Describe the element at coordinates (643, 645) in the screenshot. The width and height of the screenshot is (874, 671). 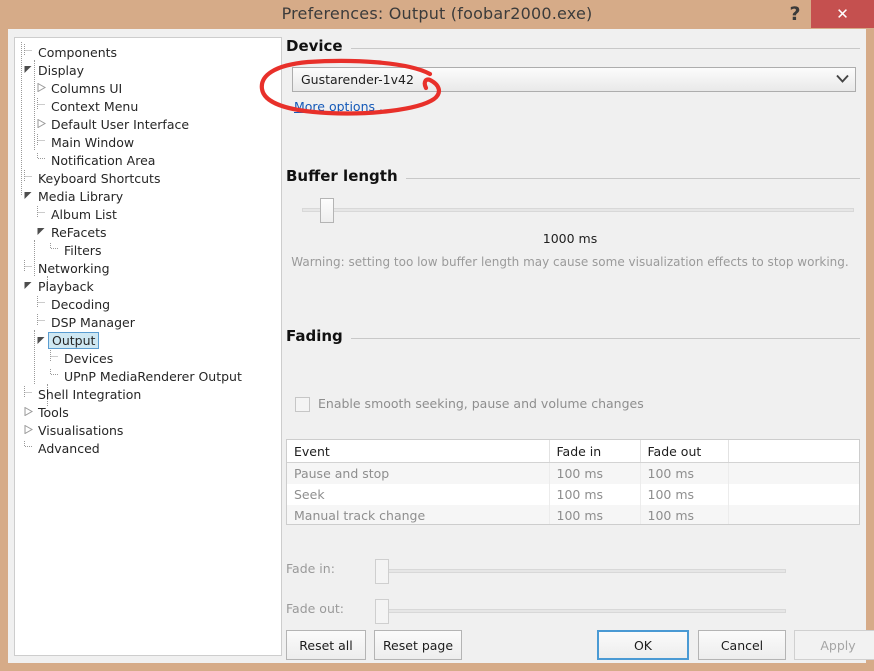
I see `ok-button: OK` at that location.